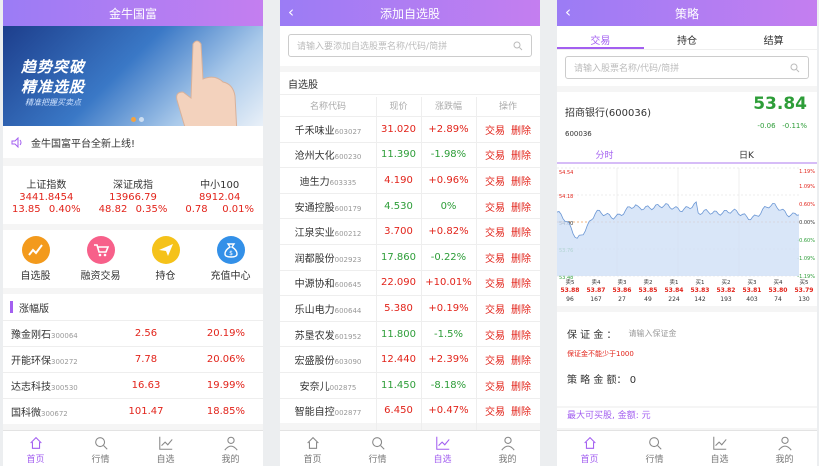  I want to click on cart-icon, so click(100, 250).